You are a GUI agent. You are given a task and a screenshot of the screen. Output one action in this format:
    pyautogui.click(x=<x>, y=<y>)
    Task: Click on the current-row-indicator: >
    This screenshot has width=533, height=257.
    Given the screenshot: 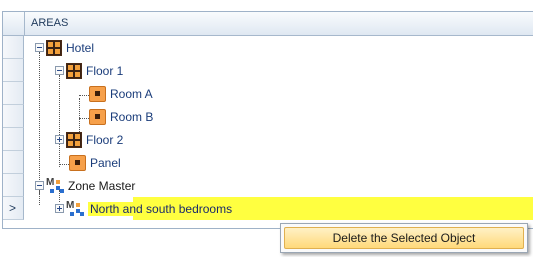 What is the action you would take?
    pyautogui.click(x=13, y=208)
    